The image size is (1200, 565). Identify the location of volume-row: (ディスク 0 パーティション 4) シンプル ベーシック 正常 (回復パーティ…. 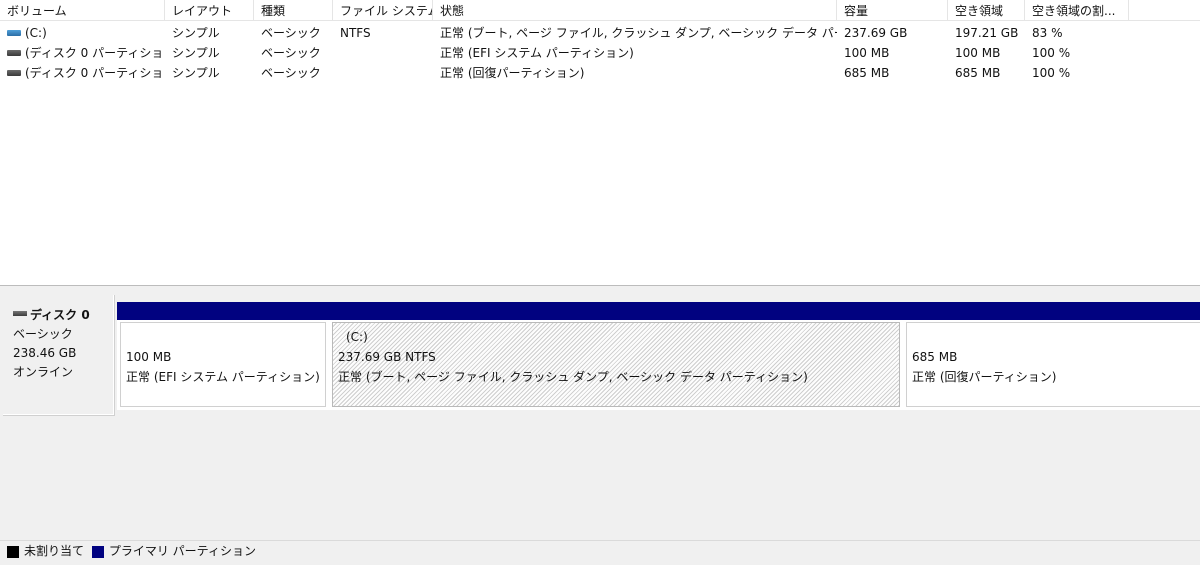
(600, 73).